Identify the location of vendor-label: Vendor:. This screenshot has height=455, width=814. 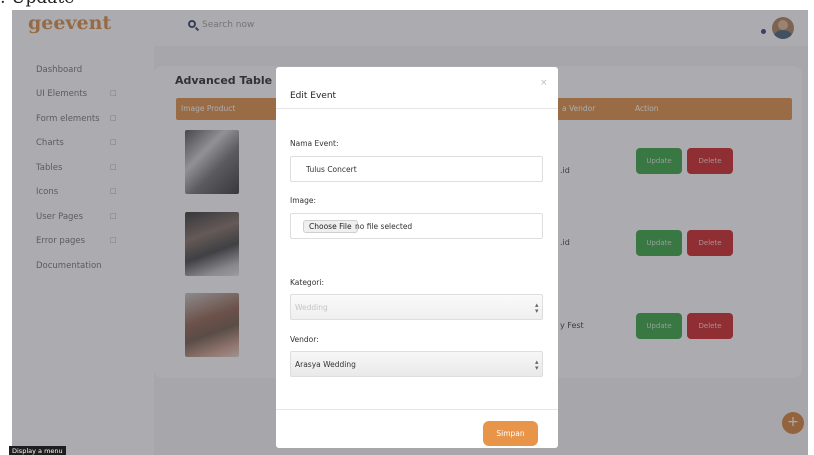
(304, 339).